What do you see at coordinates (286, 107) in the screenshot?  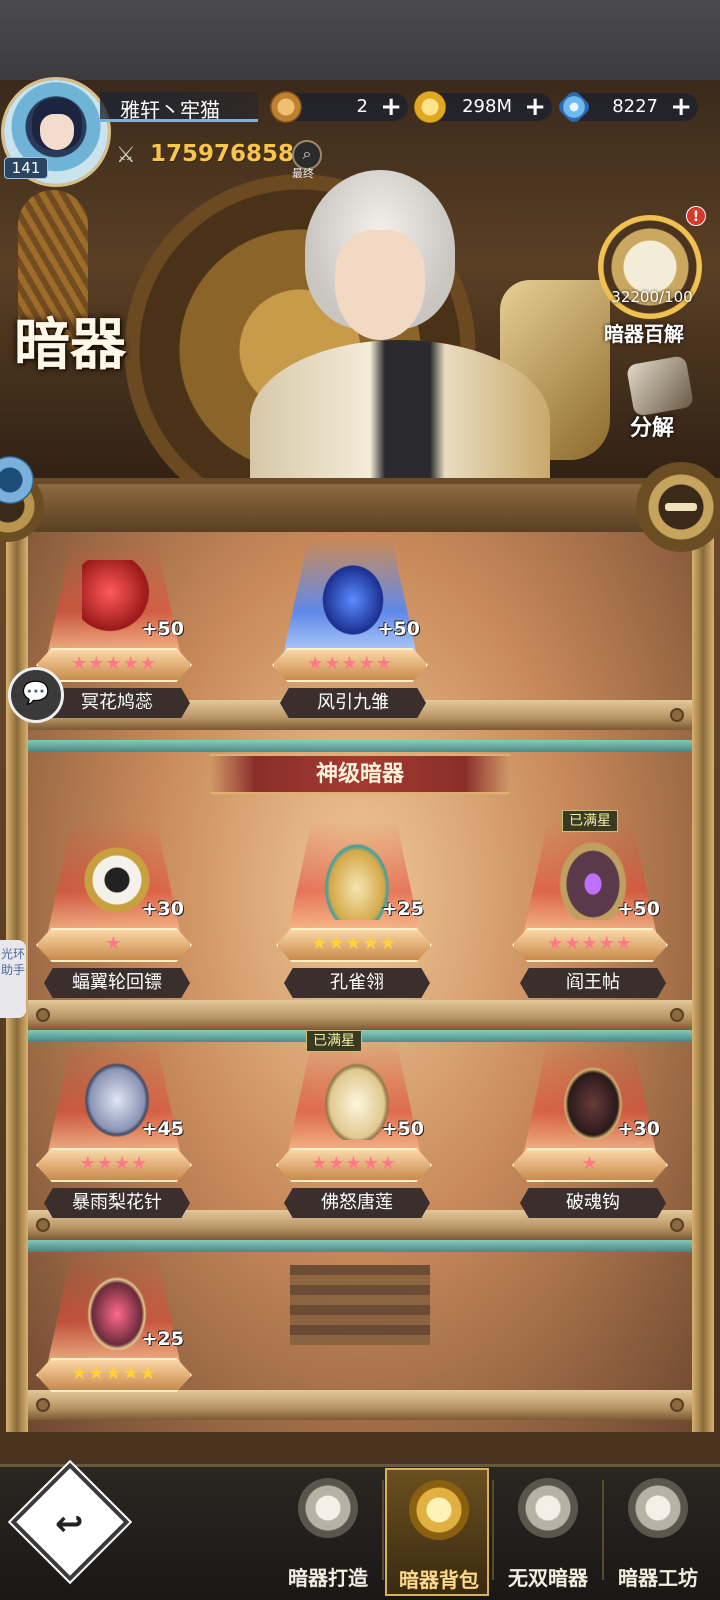 I see `coin-icon` at bounding box center [286, 107].